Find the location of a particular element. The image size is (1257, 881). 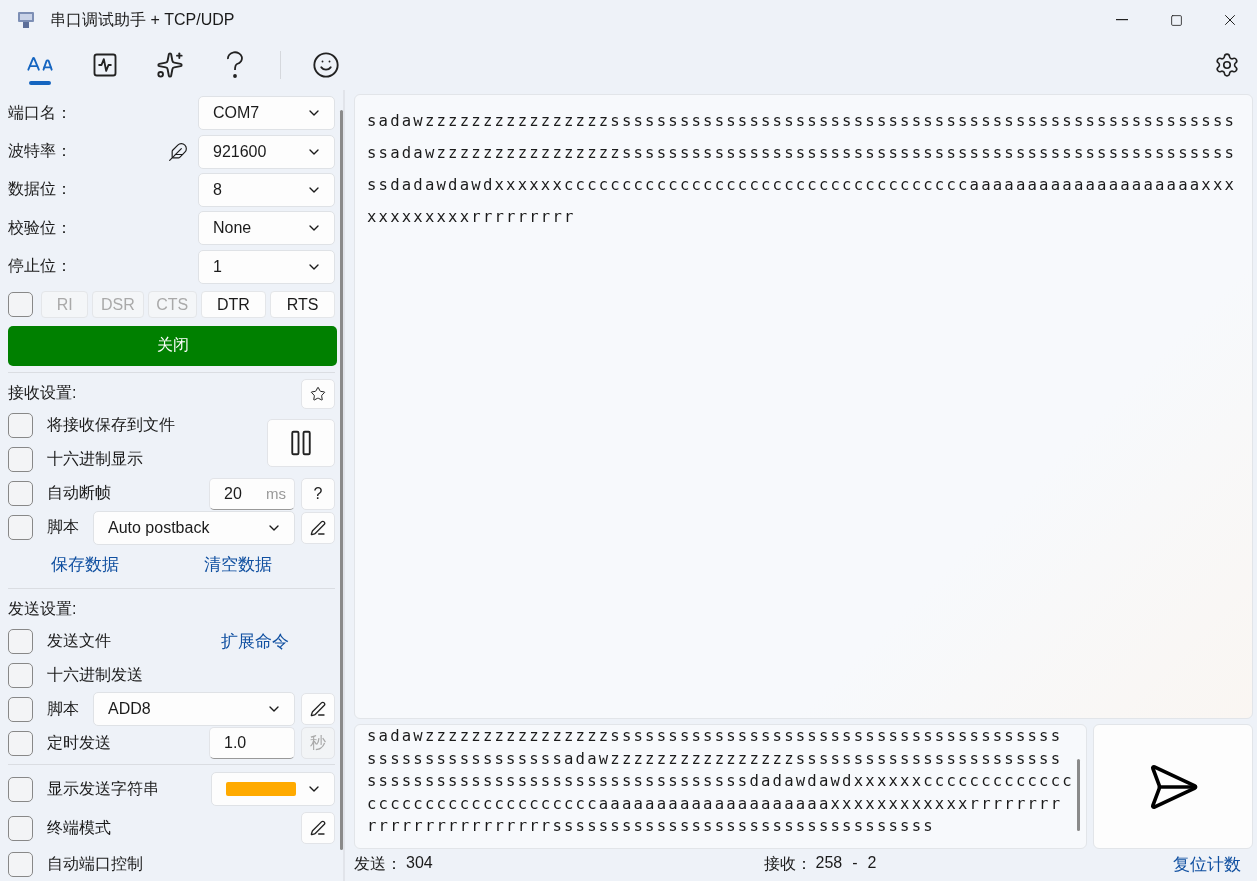

dropdown-value: 1 is located at coordinates (217, 266).